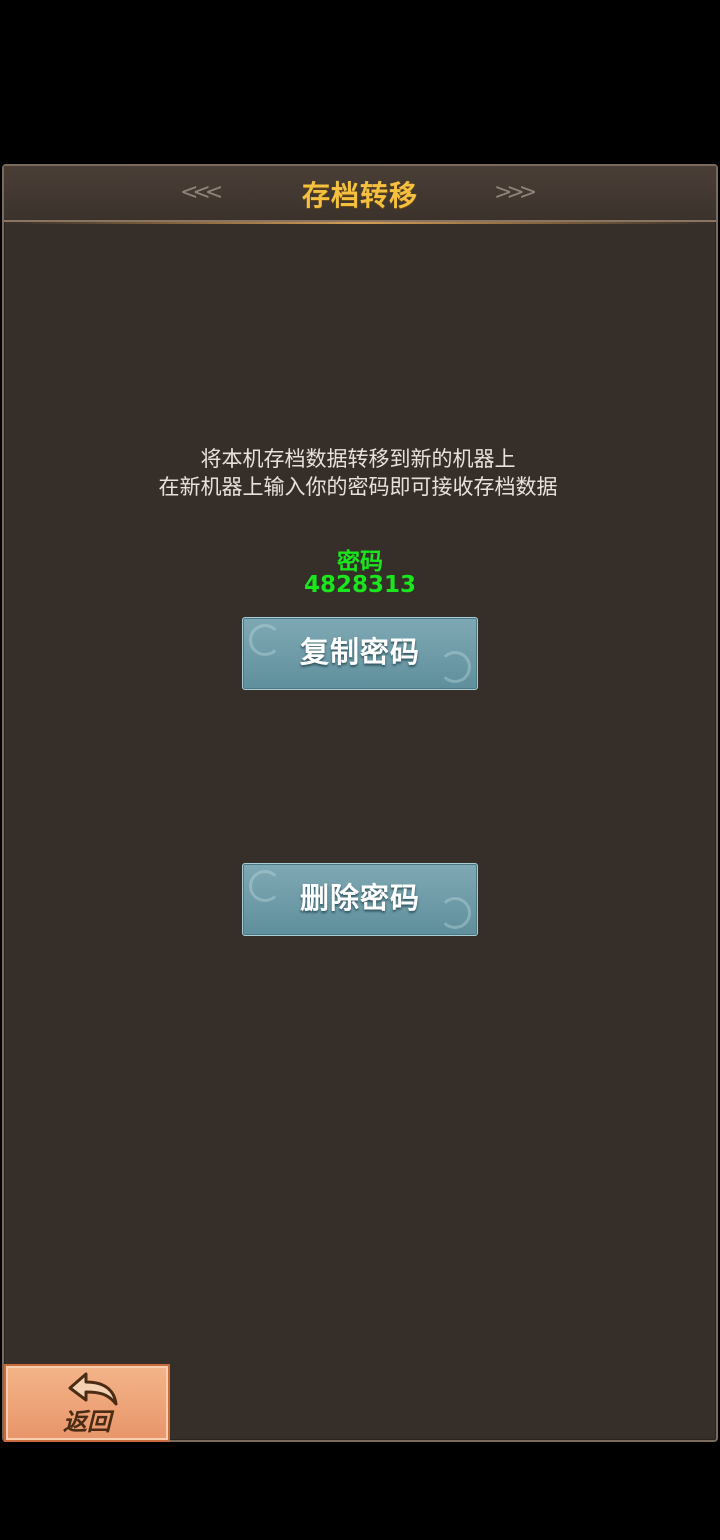 This screenshot has width=720, height=1540. Describe the element at coordinates (515, 192) in the screenshot. I see `double-chevron-right-icon: >>>` at that location.